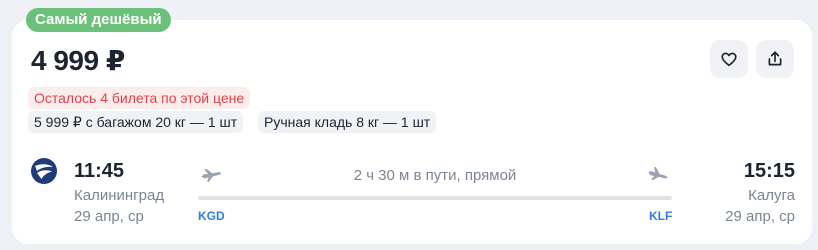 This screenshot has height=250, width=818. Describe the element at coordinates (136, 122) in the screenshot. I see `baggage-option-chip: 5 999 ₽ с багажом 20 кг — 1 шт` at that location.